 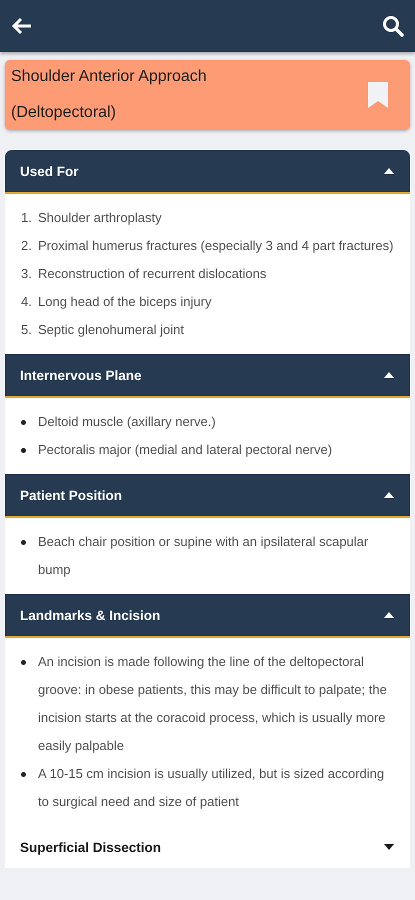 I want to click on list-number: 4., so click(x=27, y=302).